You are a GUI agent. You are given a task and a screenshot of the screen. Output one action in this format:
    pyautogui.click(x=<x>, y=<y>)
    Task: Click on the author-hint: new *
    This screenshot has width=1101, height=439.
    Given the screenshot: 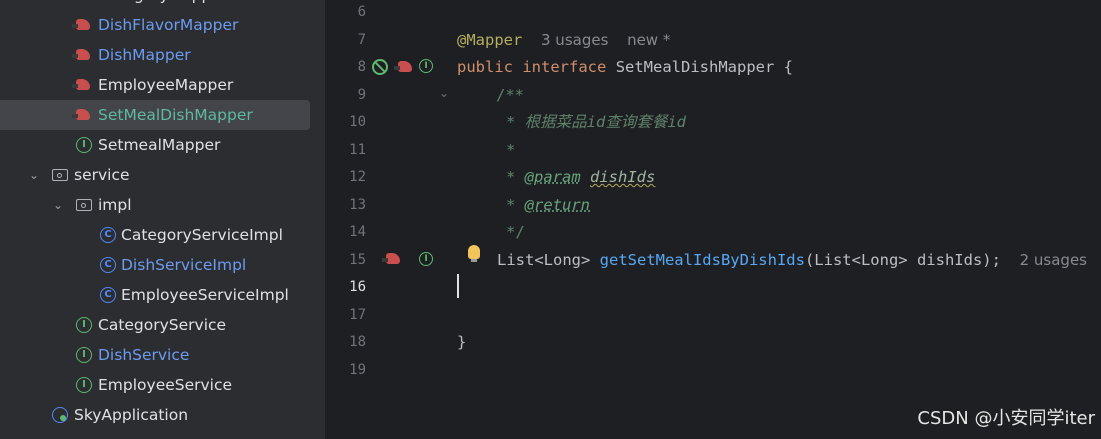 What is the action you would take?
    pyautogui.click(x=648, y=40)
    